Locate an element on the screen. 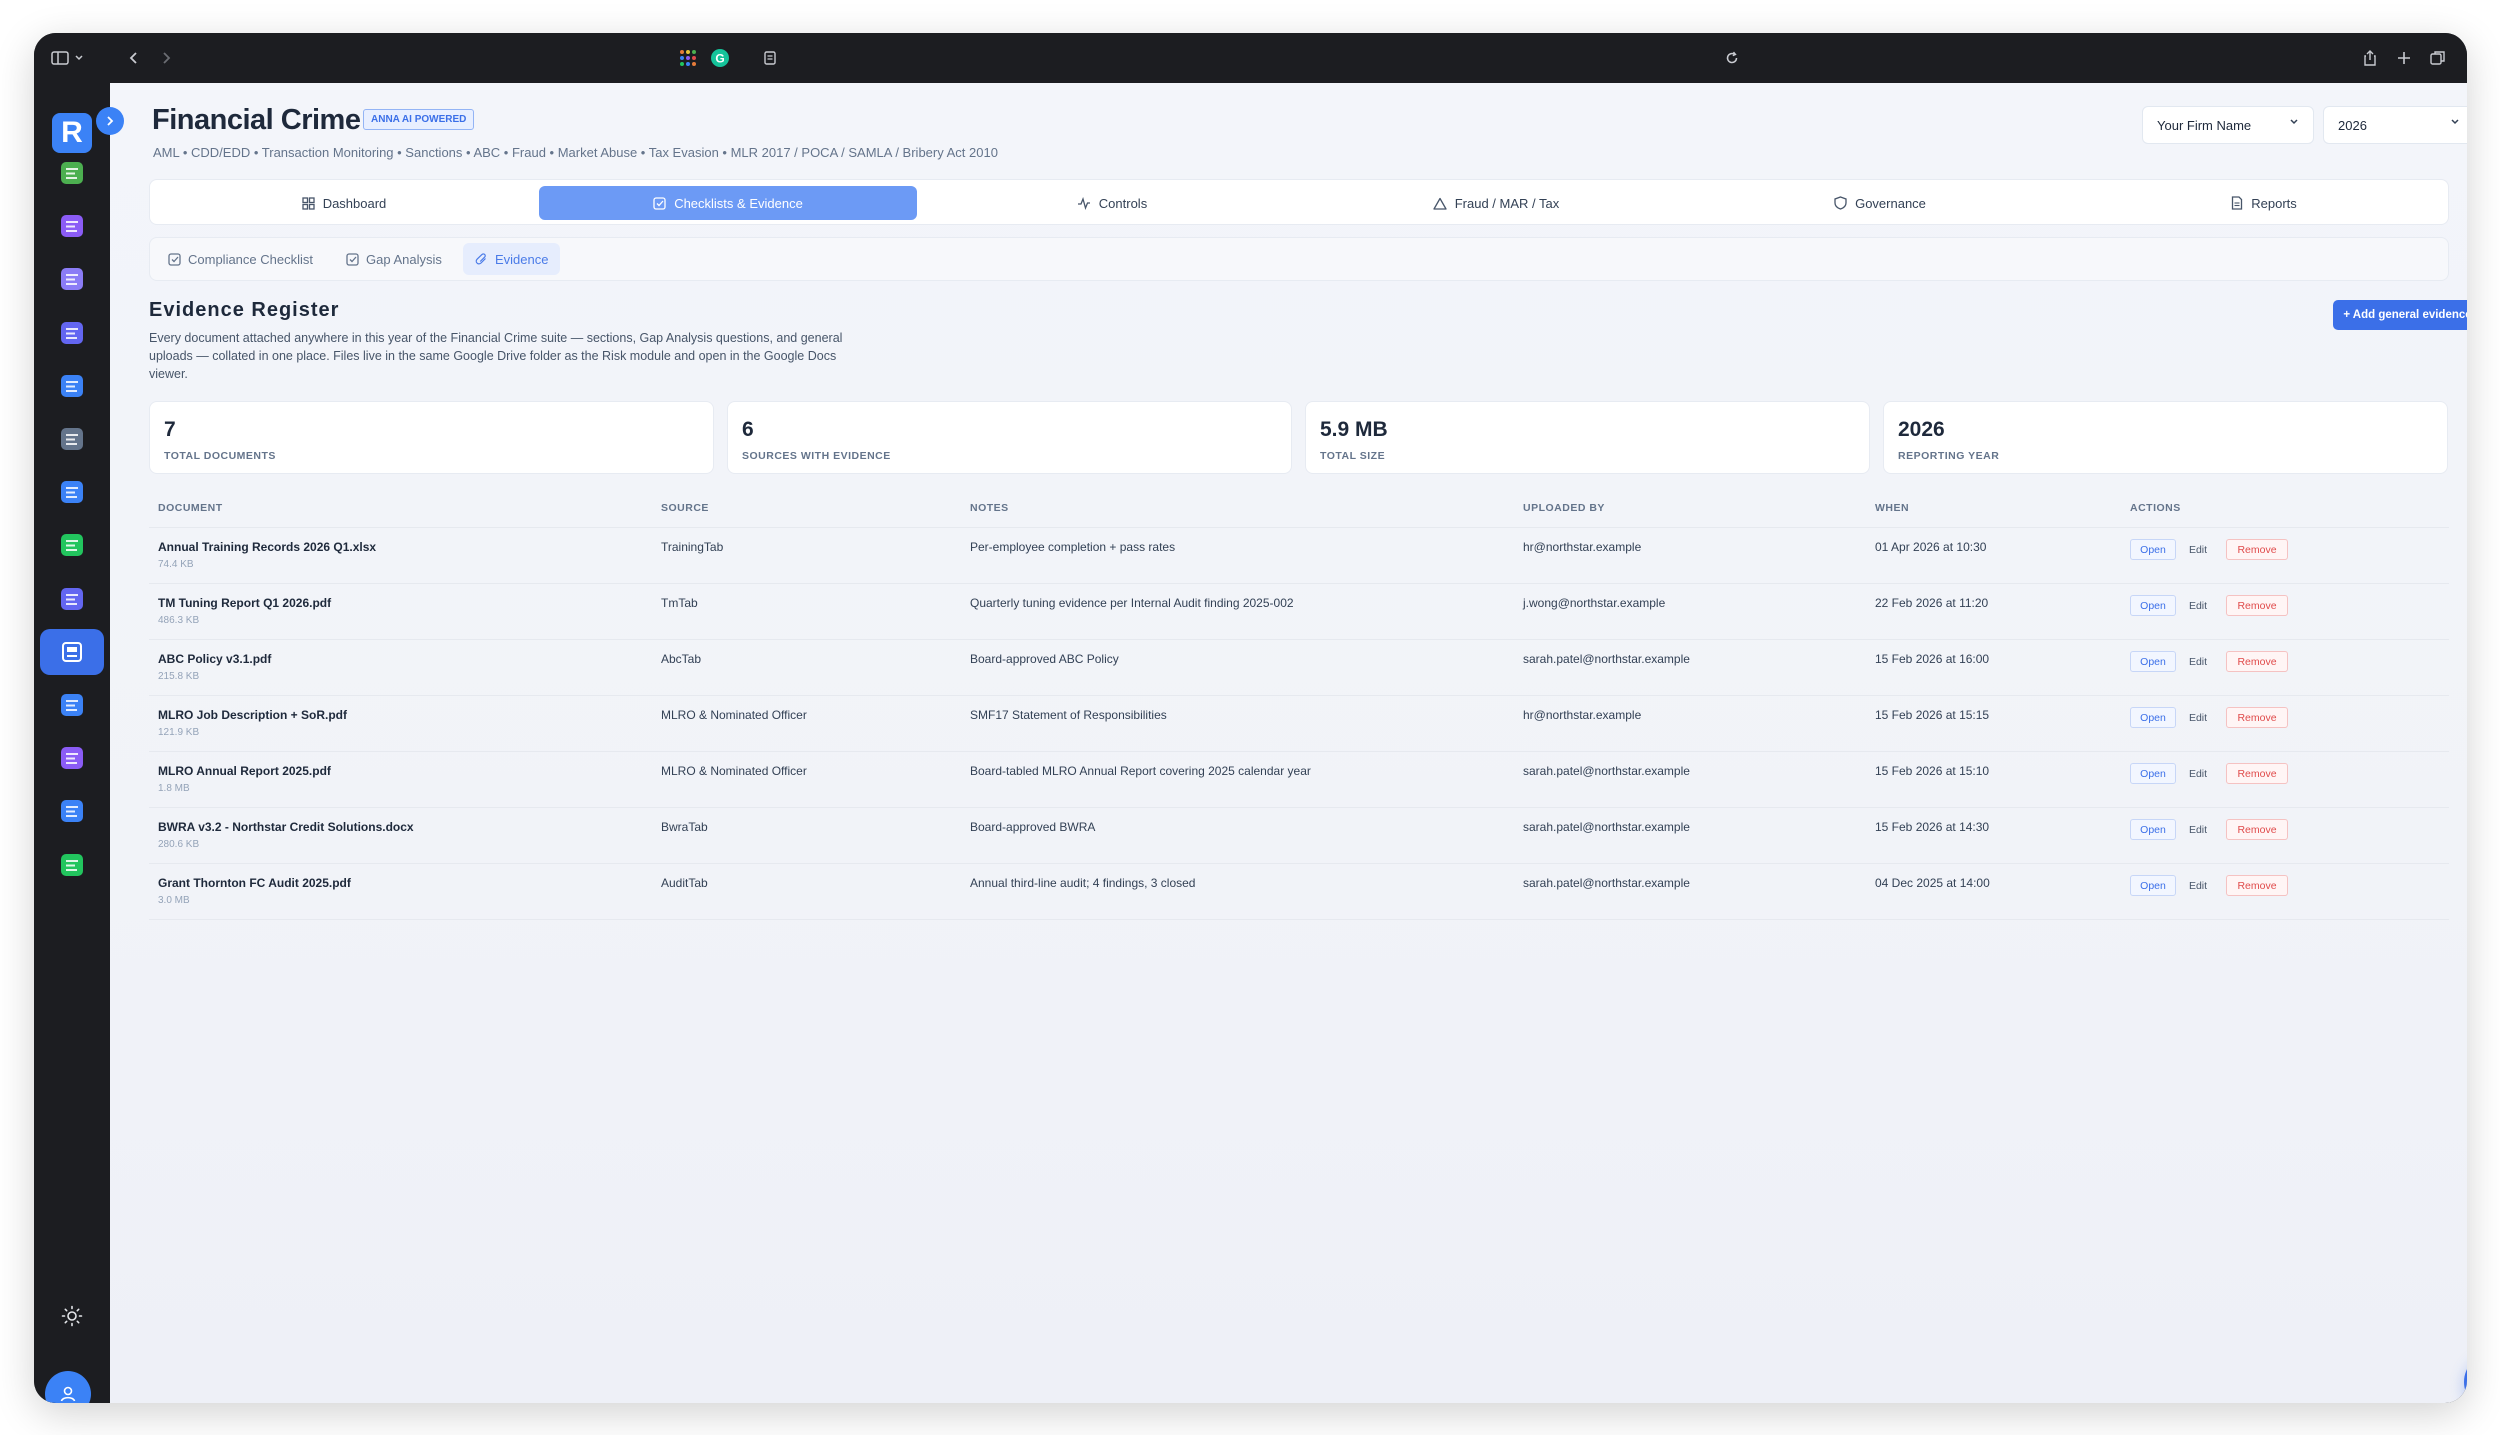  sub-tabs: Compliance Checklist Gap Analysis Evidence is located at coordinates (1299, 259).